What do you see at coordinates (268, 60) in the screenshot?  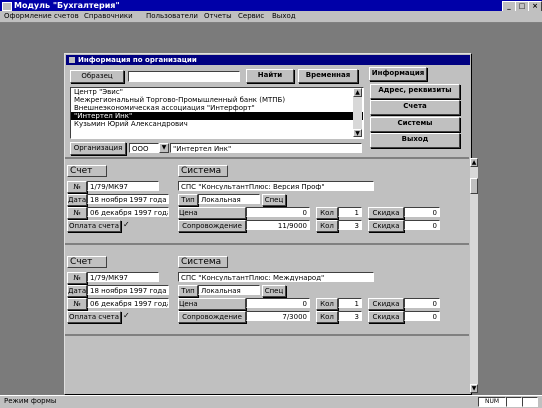 I see `dialog-titlebar: Информация по организации` at bounding box center [268, 60].